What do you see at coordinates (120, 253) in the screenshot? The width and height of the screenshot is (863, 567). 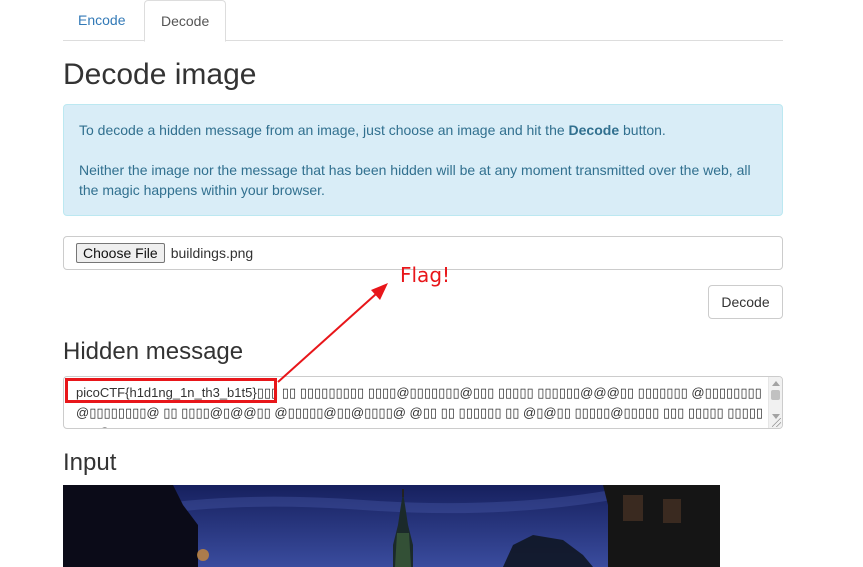 I see `choose-file-button: Choose File` at bounding box center [120, 253].